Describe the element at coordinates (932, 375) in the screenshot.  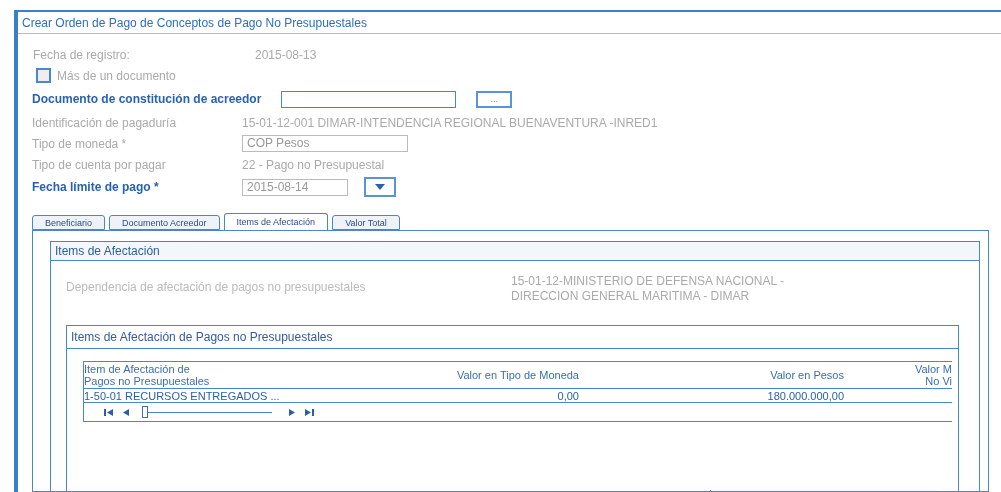
I see `column-header: Valor M No Vi` at that location.